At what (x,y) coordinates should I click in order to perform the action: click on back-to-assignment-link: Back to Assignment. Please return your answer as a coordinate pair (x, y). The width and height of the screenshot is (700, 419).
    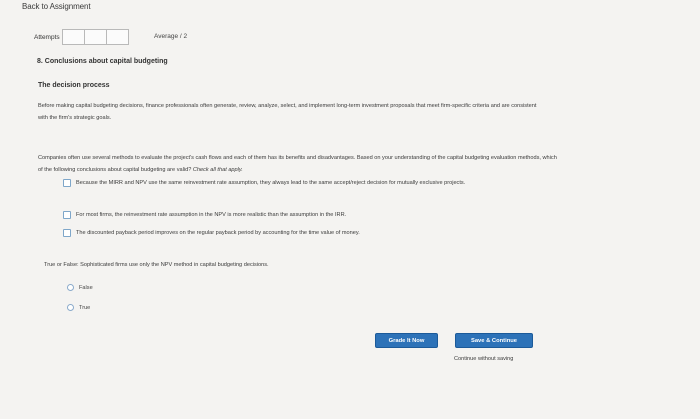
    Looking at the image, I should click on (56, 6).